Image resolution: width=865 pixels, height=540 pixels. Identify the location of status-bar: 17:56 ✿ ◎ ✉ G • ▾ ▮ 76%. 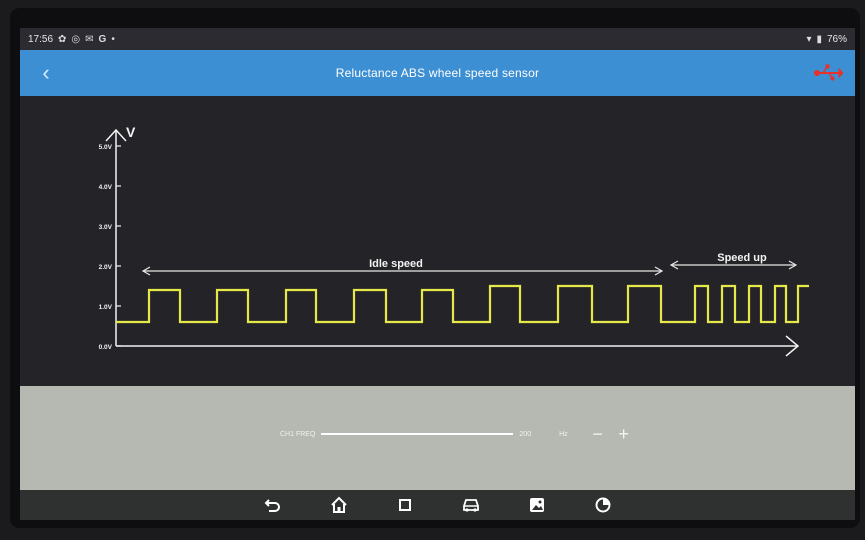
(437, 39).